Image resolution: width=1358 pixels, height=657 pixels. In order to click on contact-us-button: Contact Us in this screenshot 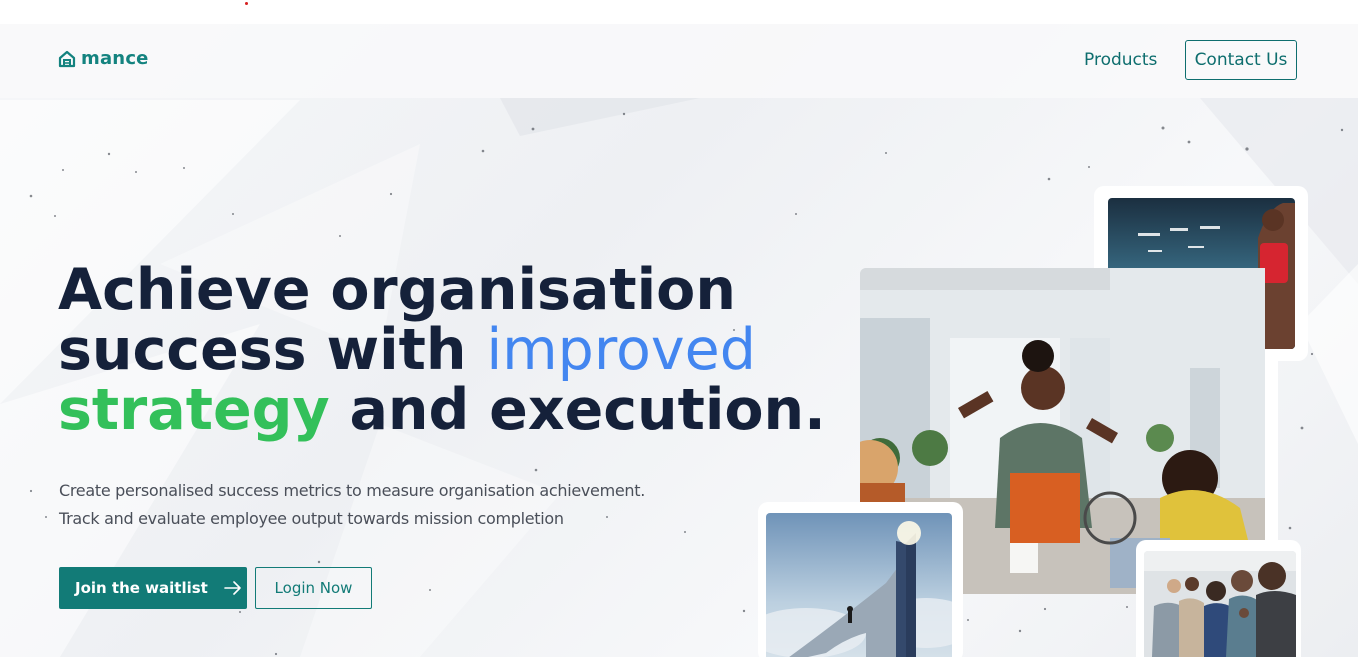, I will do `click(1241, 60)`.